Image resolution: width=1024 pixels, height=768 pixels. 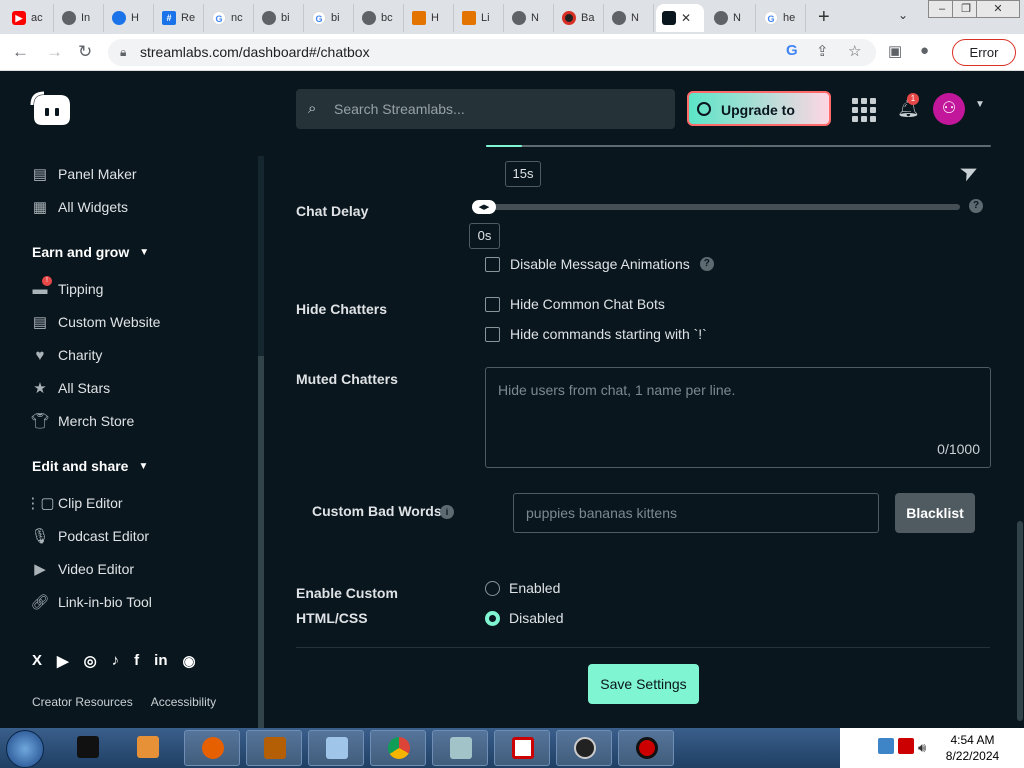 I want to click on info-icon: i, so click(x=447, y=512).